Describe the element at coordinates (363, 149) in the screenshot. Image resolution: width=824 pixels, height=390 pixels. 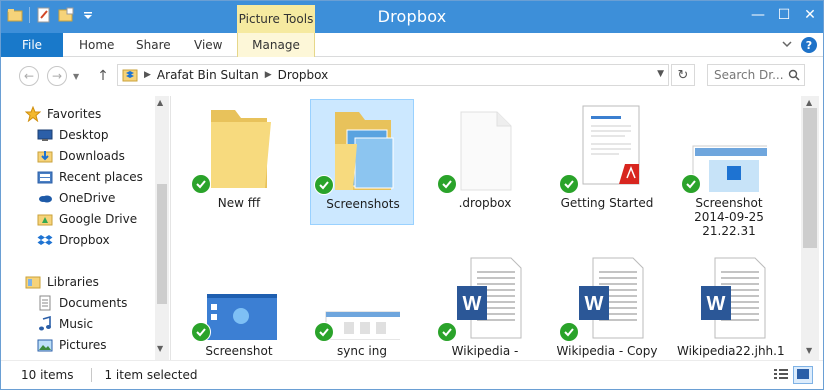
I see `image-folder-icon` at that location.